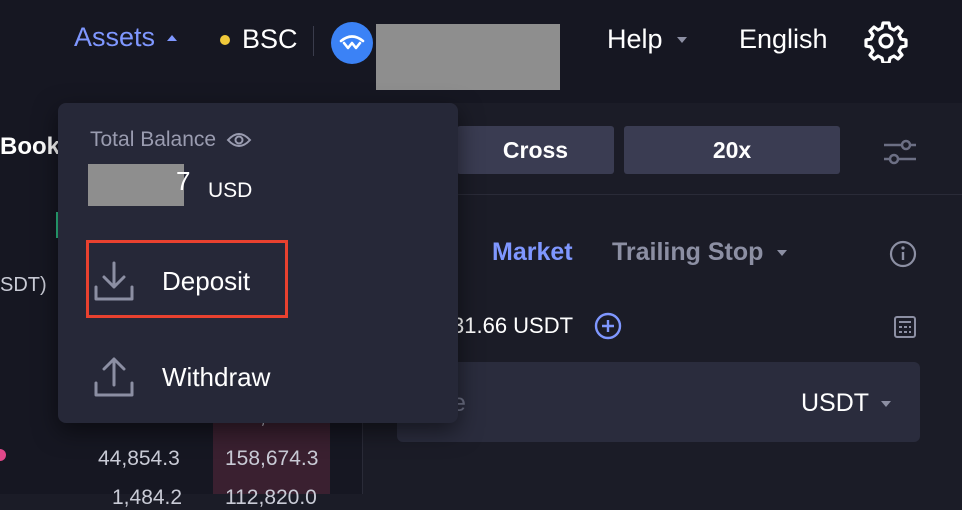 The height and width of the screenshot is (510, 962). I want to click on gear-icon, so click(886, 42).